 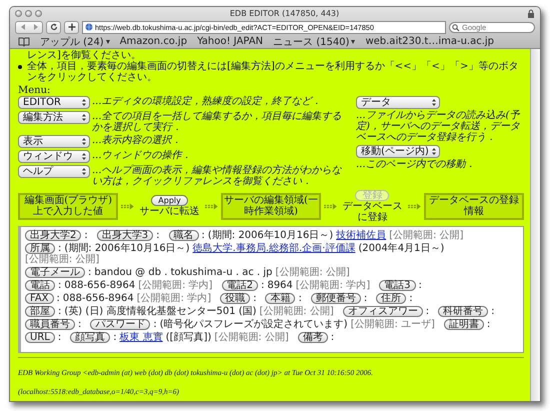 What do you see at coordinates (392, 324) in the screenshot?
I see `visibility-text: [公開範囲: ユーザ]` at bounding box center [392, 324].